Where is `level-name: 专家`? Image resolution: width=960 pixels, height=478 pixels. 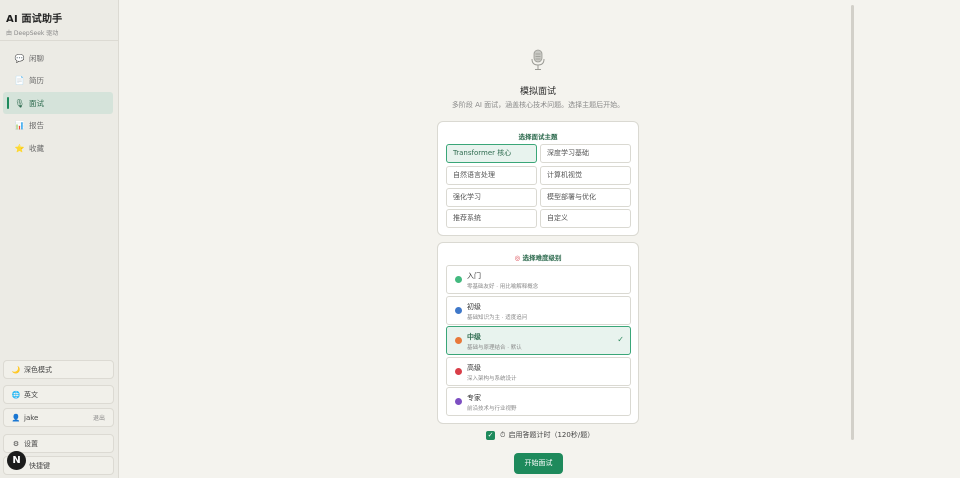
level-name: 专家 is located at coordinates (474, 398).